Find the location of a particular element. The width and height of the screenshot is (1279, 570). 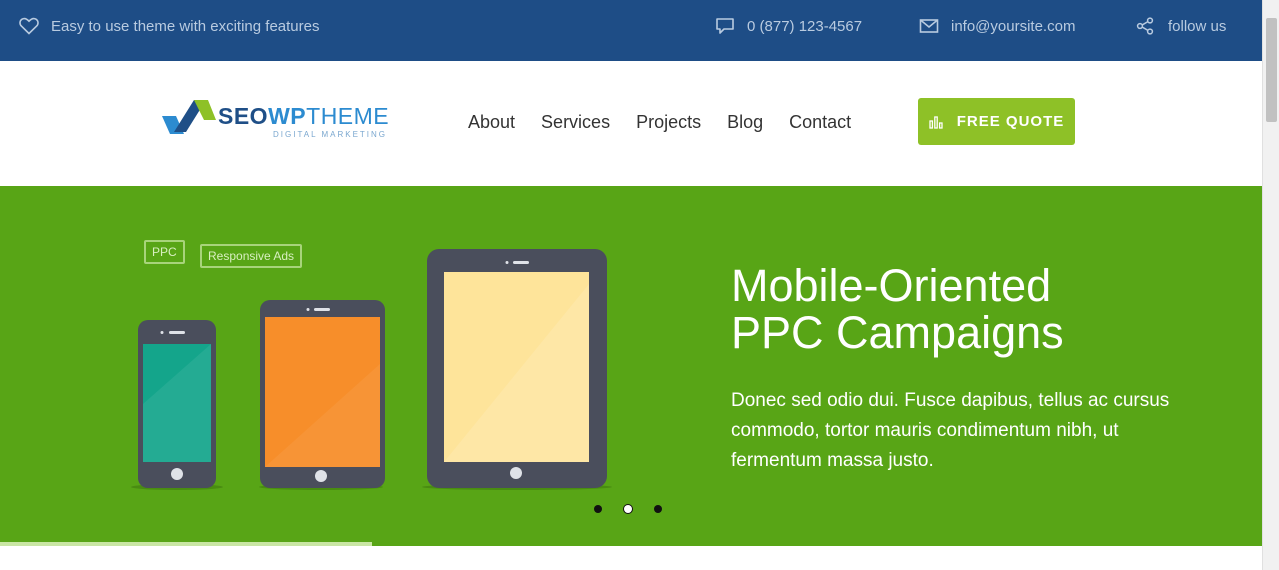

large-tablet-device is located at coordinates (517, 368).